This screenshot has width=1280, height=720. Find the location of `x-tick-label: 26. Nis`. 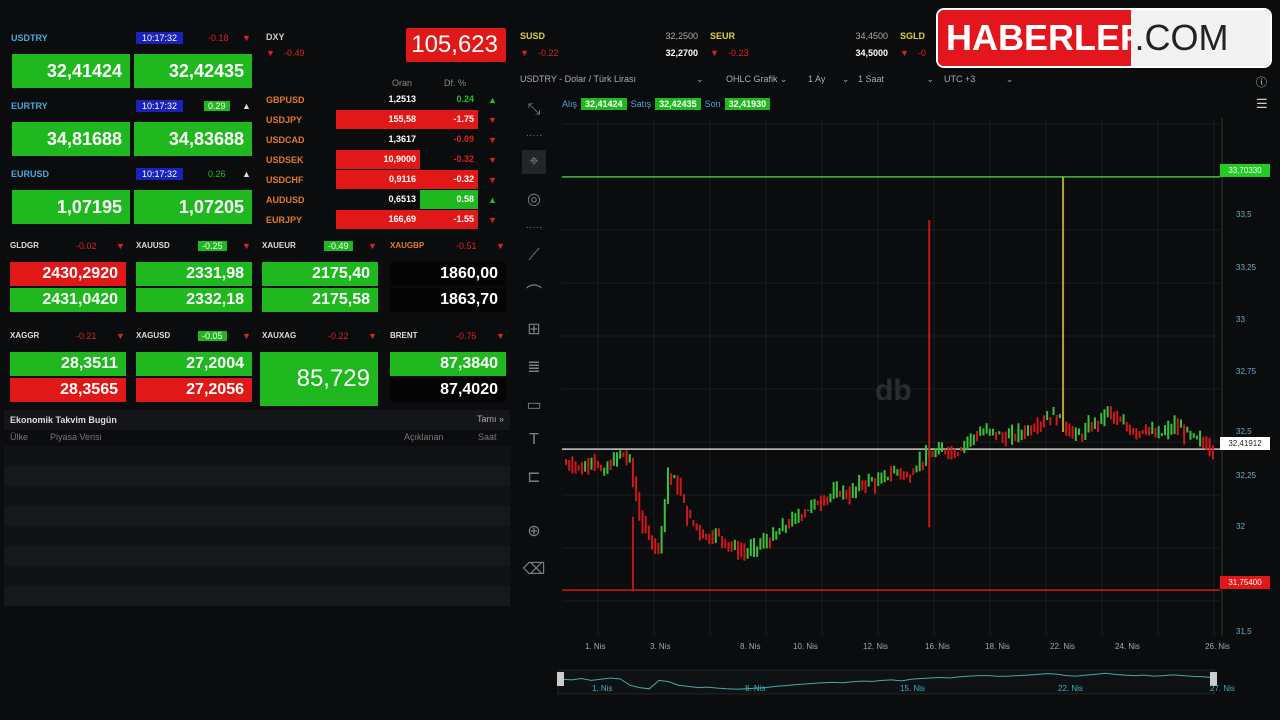

x-tick-label: 26. Nis is located at coordinates (1217, 646).